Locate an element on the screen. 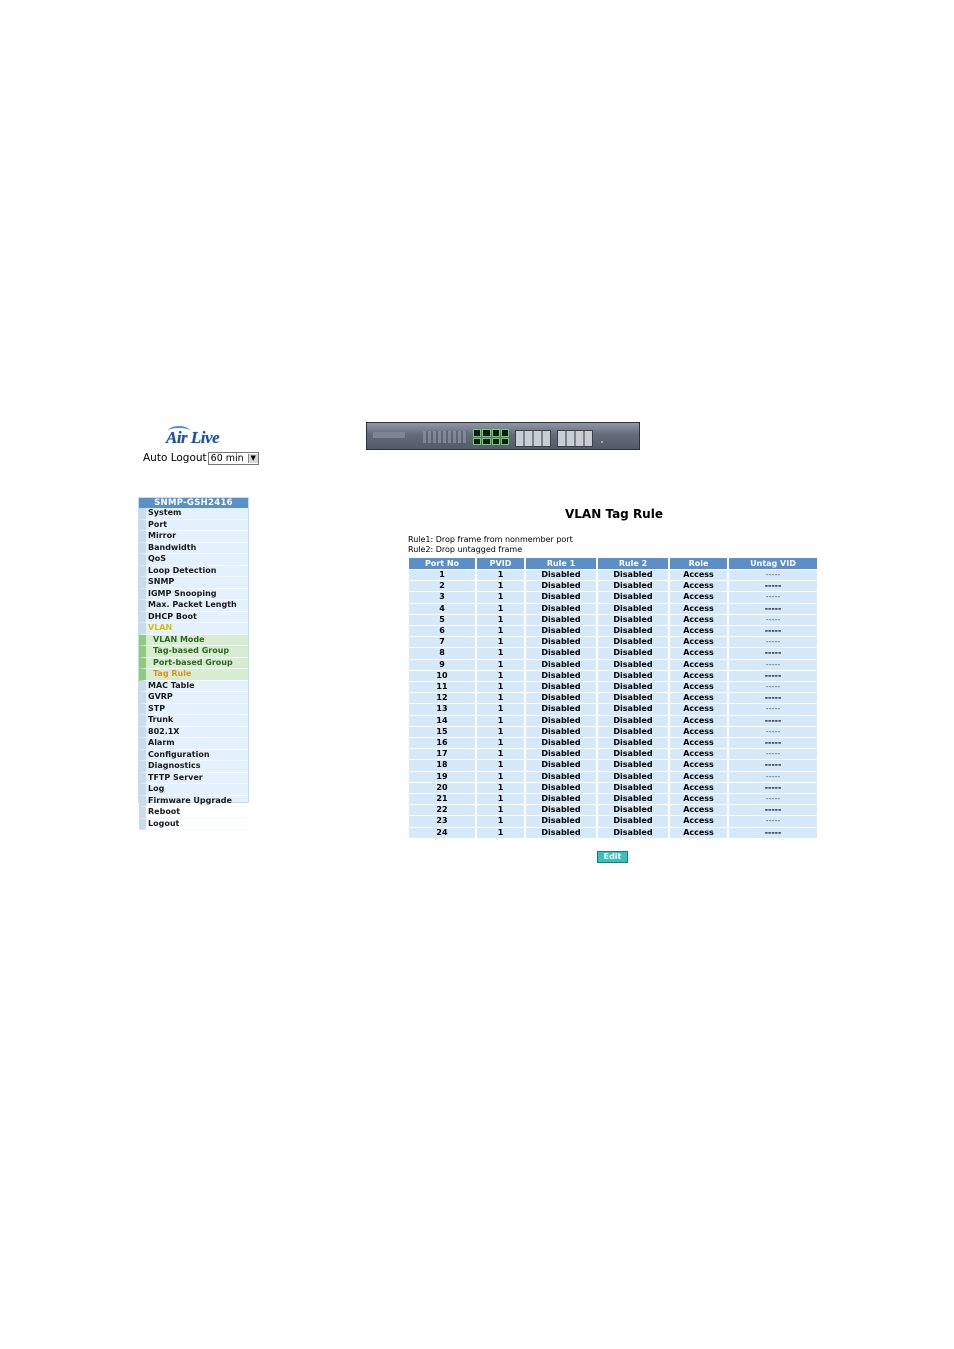 The height and width of the screenshot is (1349, 954). auto-logout-value: 60 min is located at coordinates (227, 458).